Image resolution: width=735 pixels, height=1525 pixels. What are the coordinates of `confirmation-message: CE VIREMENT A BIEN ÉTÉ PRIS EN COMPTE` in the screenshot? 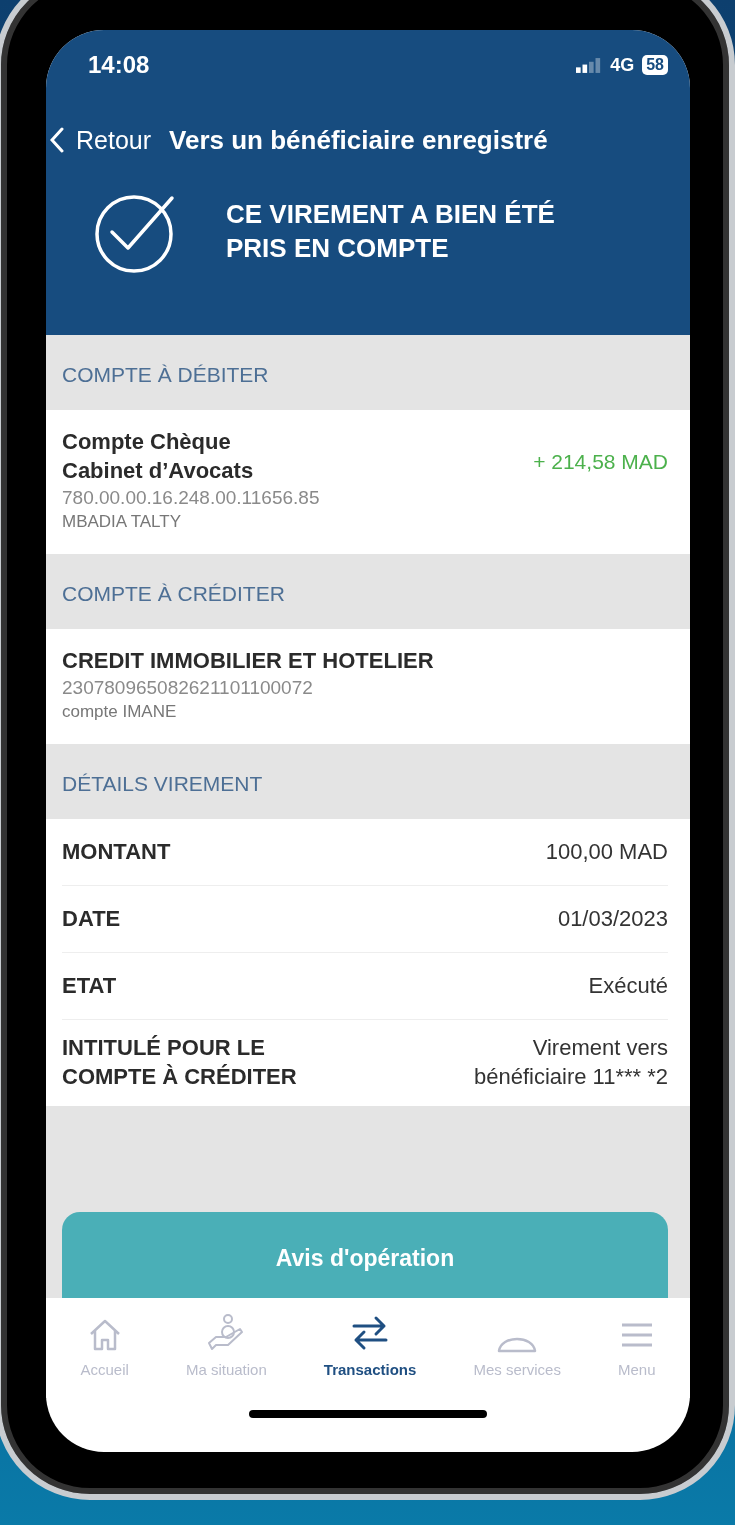 It's located at (391, 231).